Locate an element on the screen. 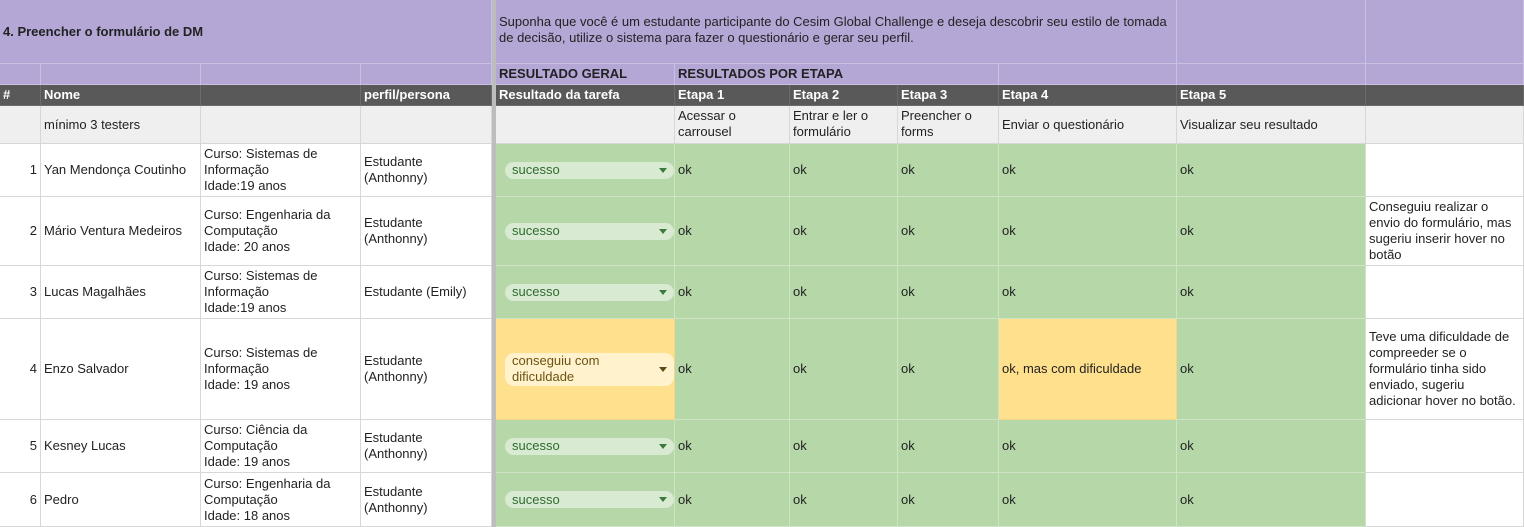 The image size is (1524, 527). row-index-cell: 5 is located at coordinates (20, 446).